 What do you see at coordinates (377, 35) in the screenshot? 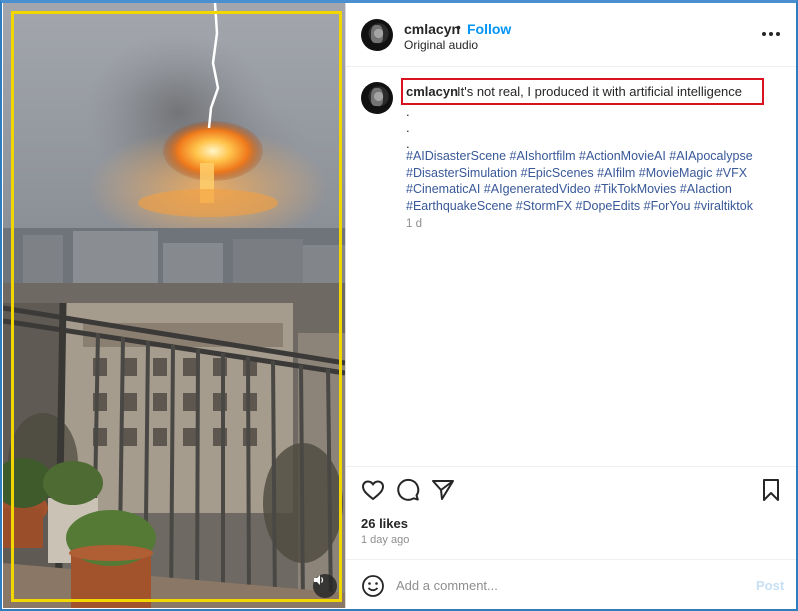
I see `avatar` at bounding box center [377, 35].